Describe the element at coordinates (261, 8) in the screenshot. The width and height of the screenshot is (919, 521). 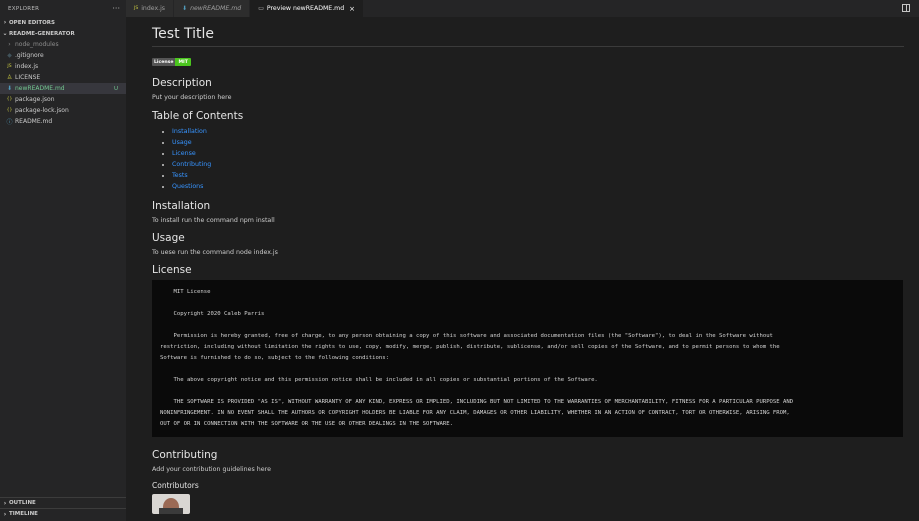
I see `preview-icon: ▭` at that location.